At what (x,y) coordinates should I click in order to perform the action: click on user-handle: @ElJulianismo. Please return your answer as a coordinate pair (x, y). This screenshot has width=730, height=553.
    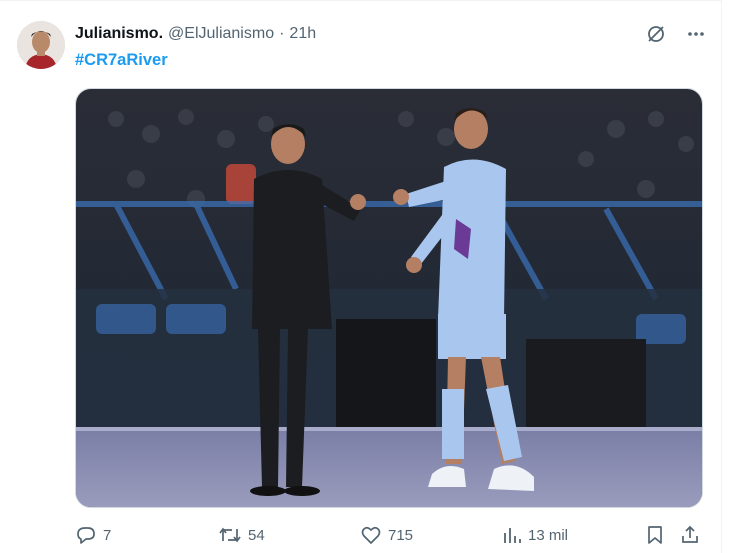
    Looking at the image, I should click on (221, 34).